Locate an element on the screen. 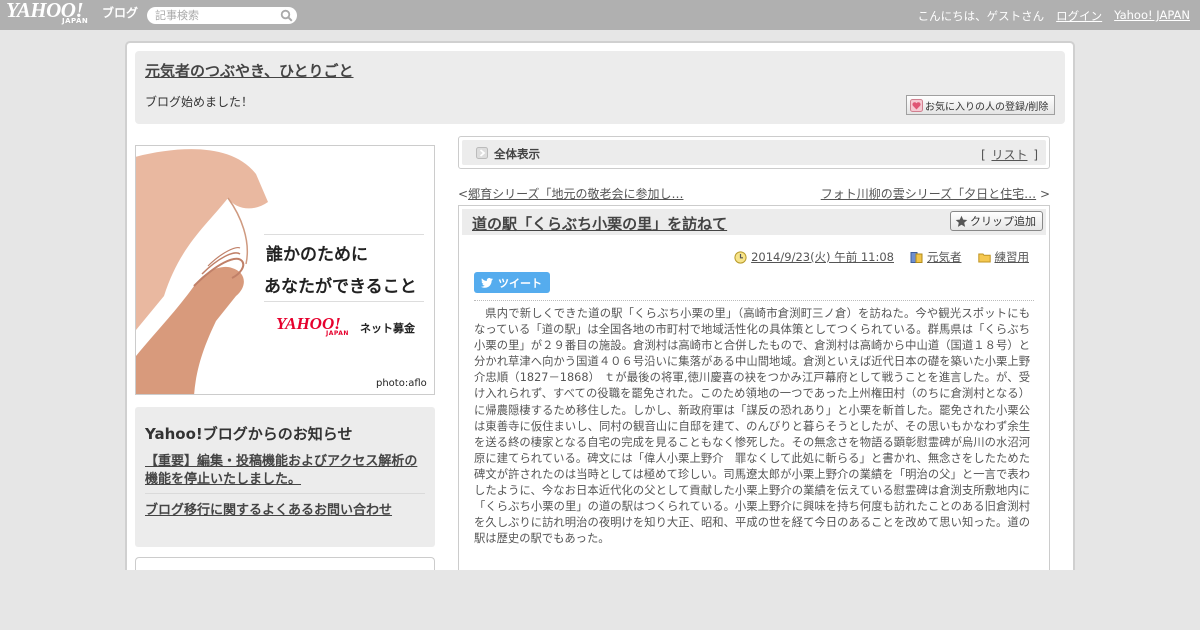 This screenshot has height=630, width=1200. article-divider is located at coordinates (754, 300).